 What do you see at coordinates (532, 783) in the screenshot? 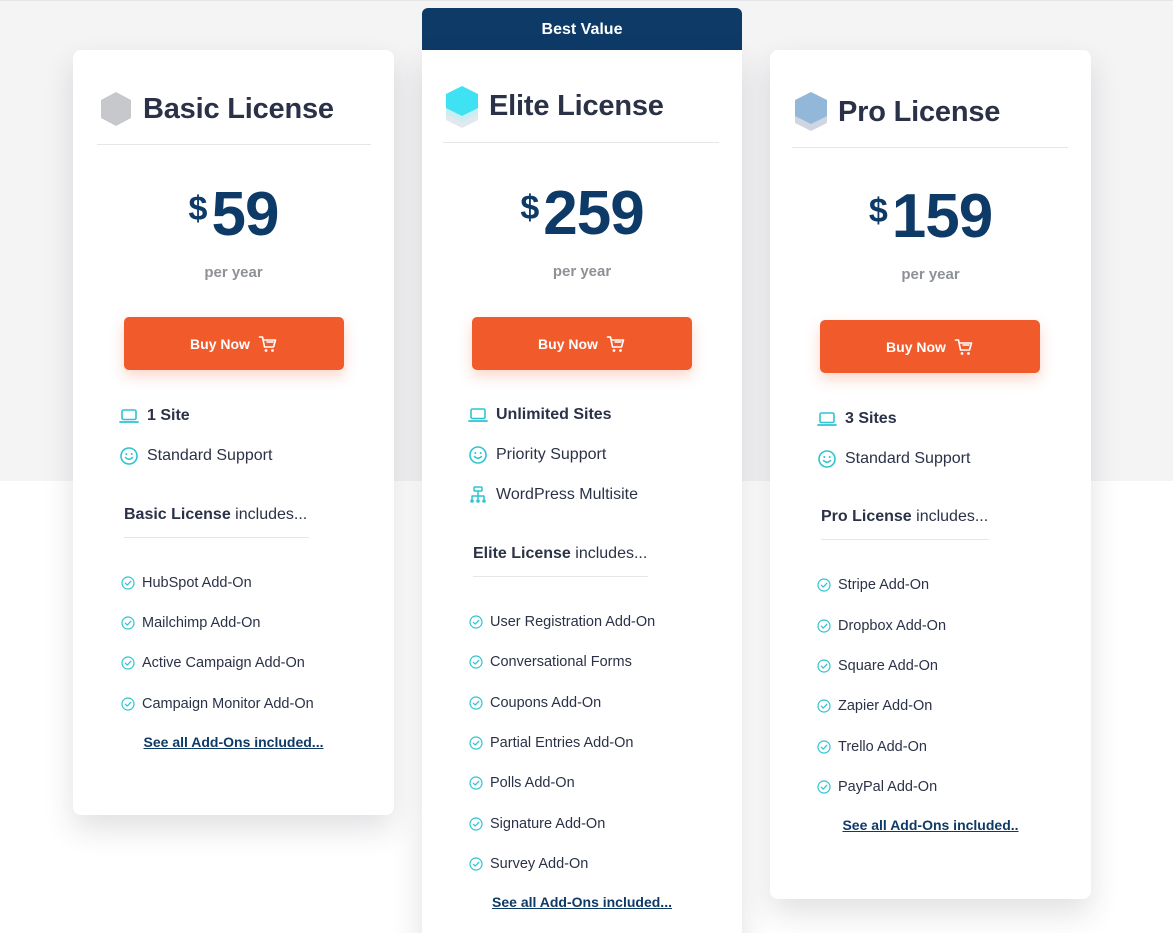
I see `addon-label: Polls Add-On` at bounding box center [532, 783].